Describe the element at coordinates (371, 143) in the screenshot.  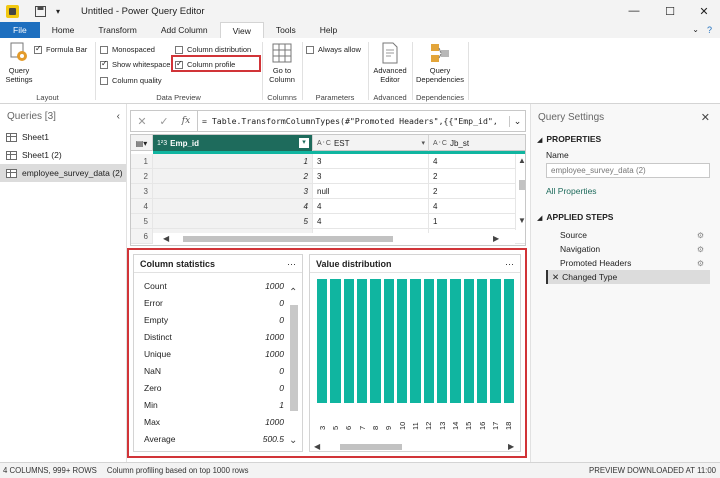
I see `column-header-est: A᛫C EST ▾` at that location.